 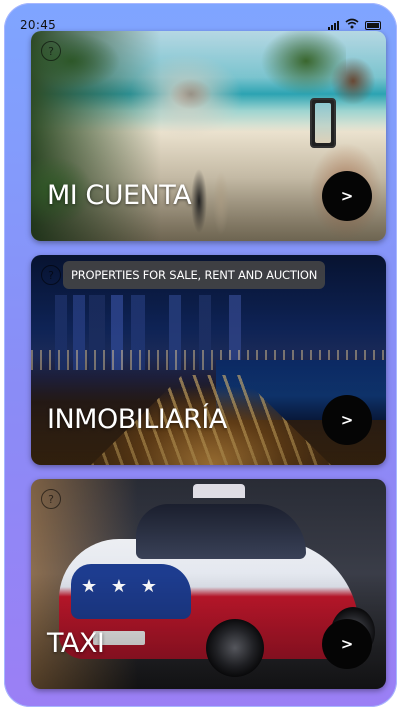 I want to click on signal-icon, so click(x=333, y=25).